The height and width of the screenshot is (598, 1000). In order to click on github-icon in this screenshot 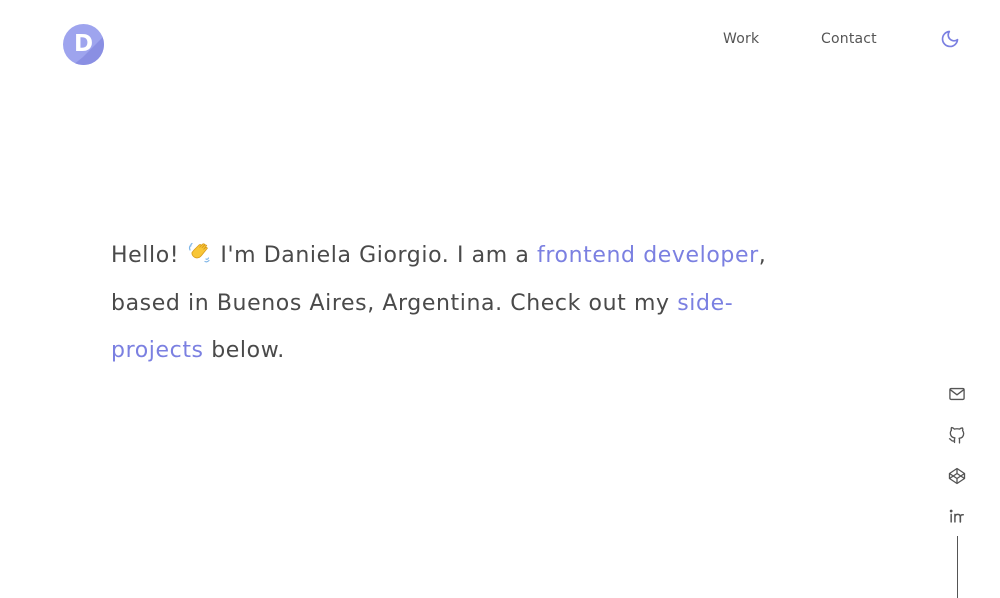, I will do `click(957, 435)`.